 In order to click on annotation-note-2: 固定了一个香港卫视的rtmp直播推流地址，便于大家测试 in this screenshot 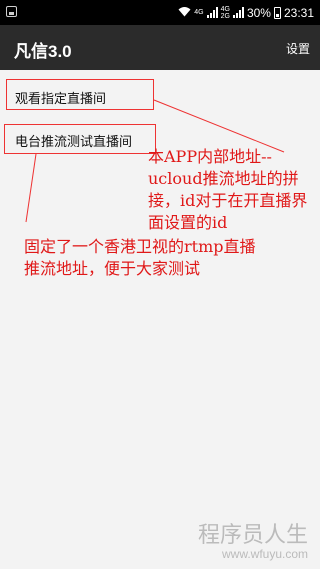, I will do `click(140, 257)`.